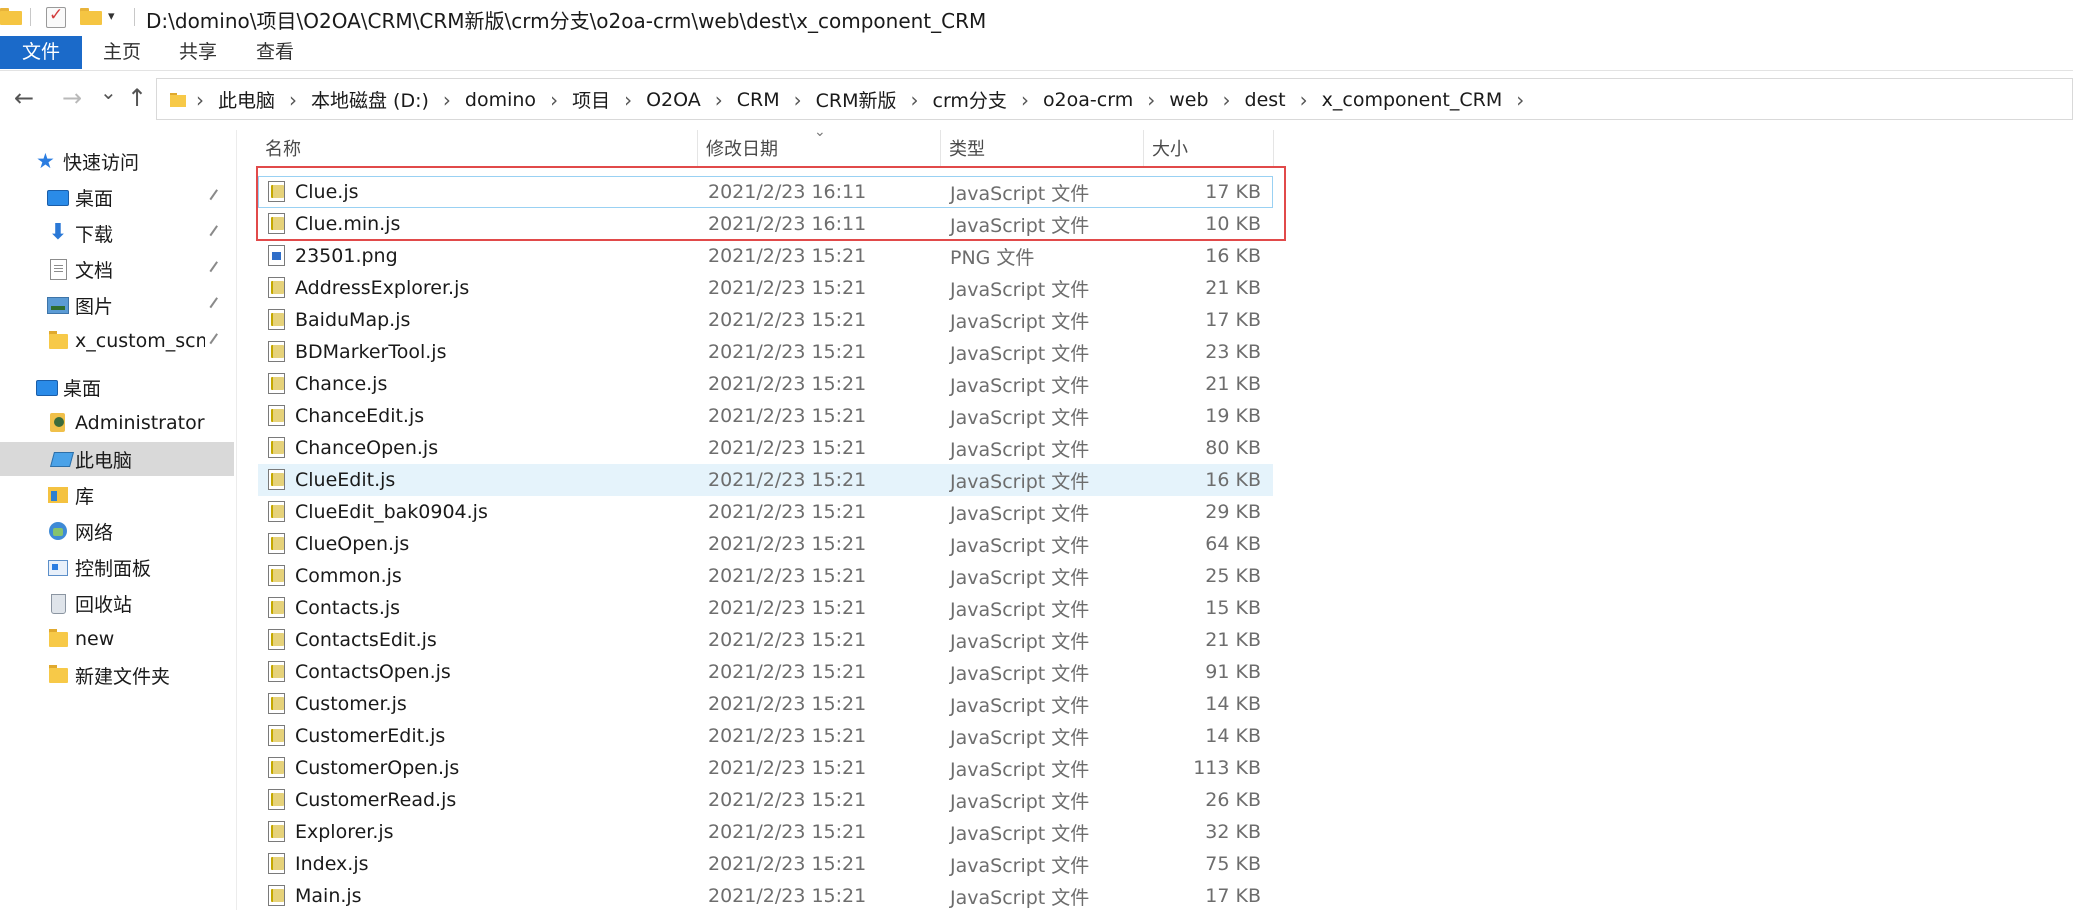  Describe the element at coordinates (591, 99) in the screenshot. I see `breadcrumb-project: 项目` at that location.